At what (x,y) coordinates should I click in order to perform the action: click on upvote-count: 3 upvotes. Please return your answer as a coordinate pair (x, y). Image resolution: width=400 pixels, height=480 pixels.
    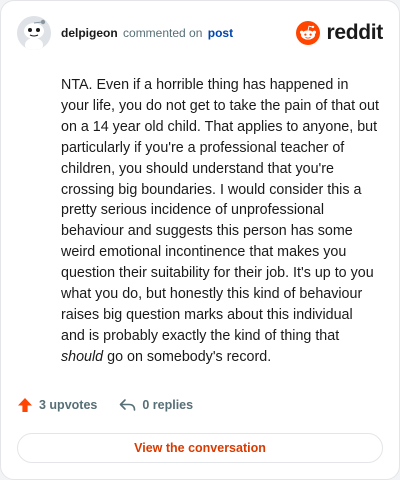
    Looking at the image, I should click on (68, 405).